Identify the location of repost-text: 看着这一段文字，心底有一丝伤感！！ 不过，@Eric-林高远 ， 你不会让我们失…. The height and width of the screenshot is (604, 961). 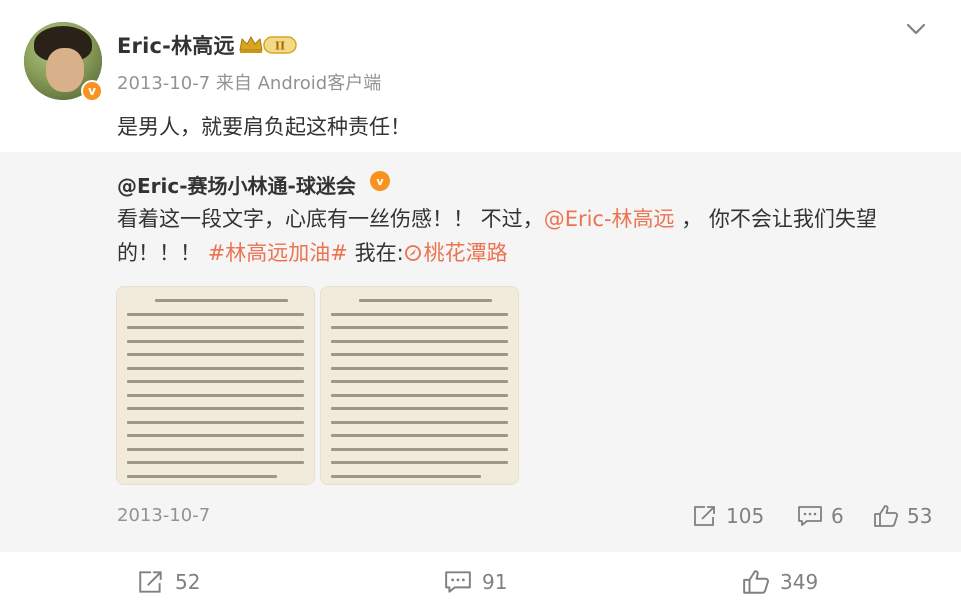
(502, 236).